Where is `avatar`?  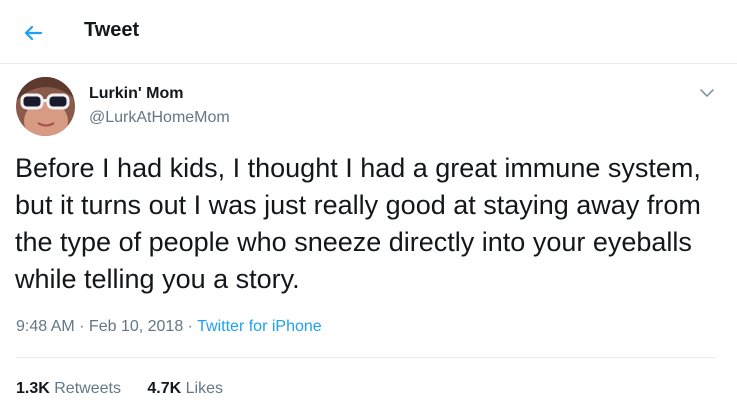 avatar is located at coordinates (45, 106).